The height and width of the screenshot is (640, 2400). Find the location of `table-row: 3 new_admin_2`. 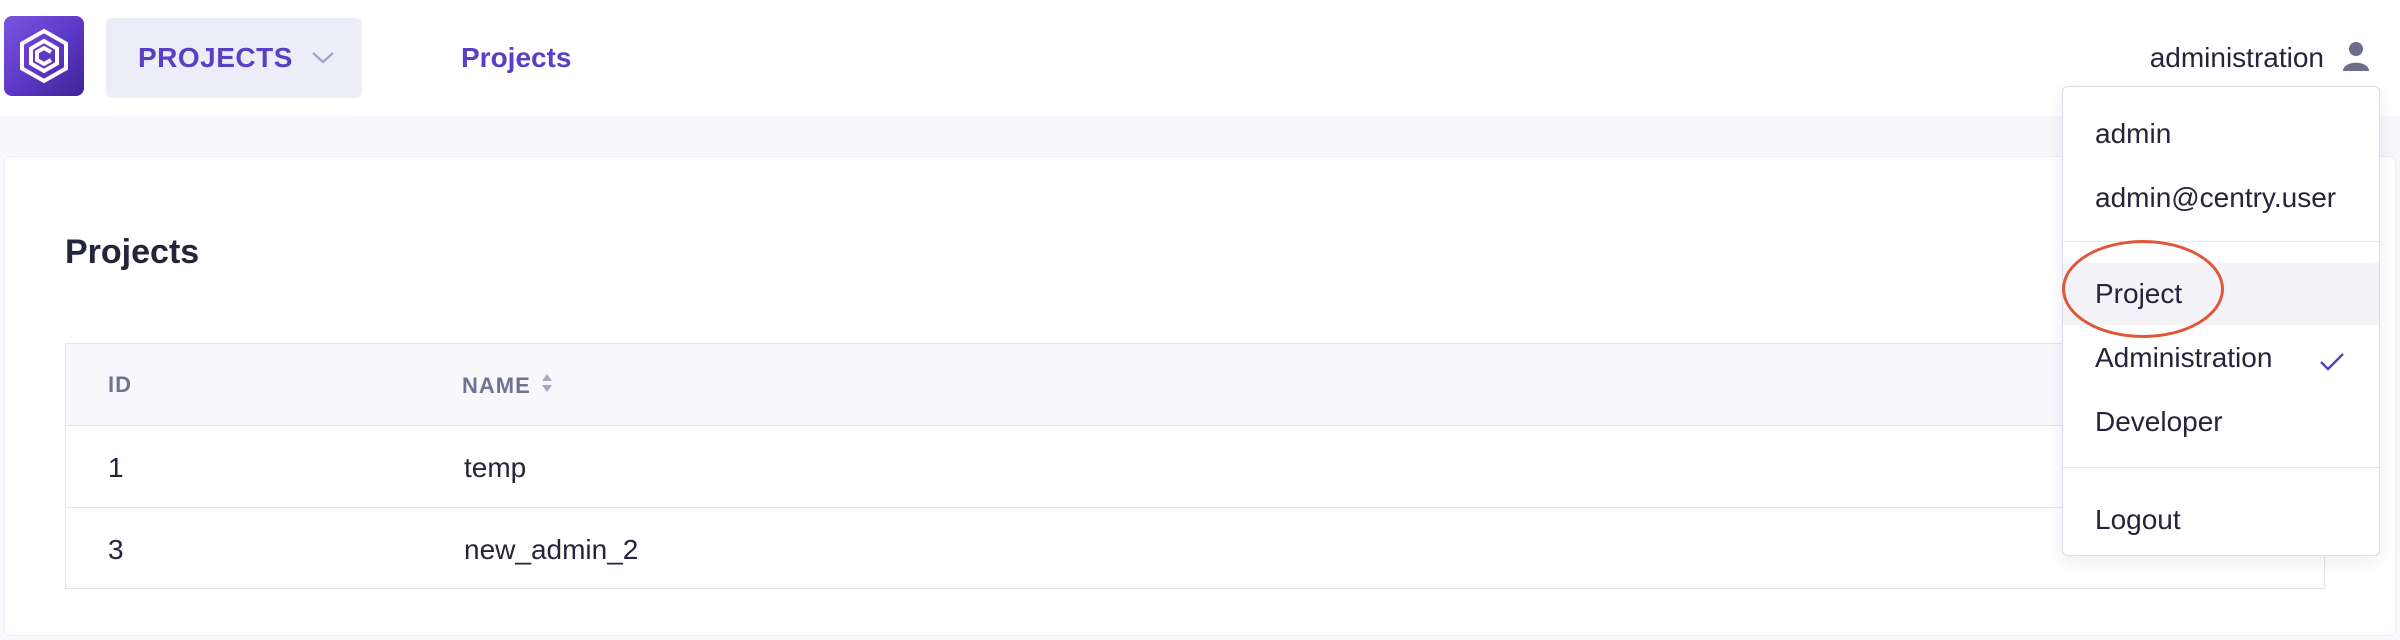

table-row: 3 new_admin_2 is located at coordinates (1195, 549).